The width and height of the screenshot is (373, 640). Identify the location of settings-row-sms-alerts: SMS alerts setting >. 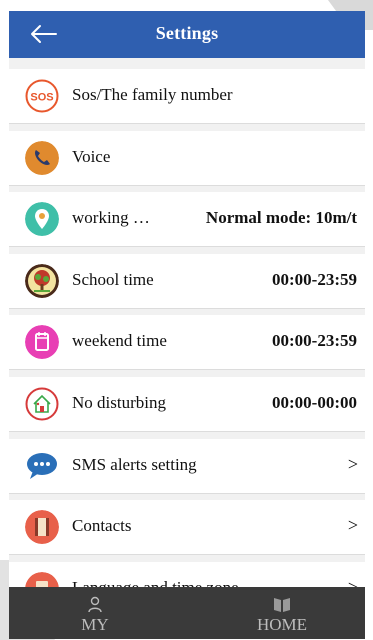
(187, 466).